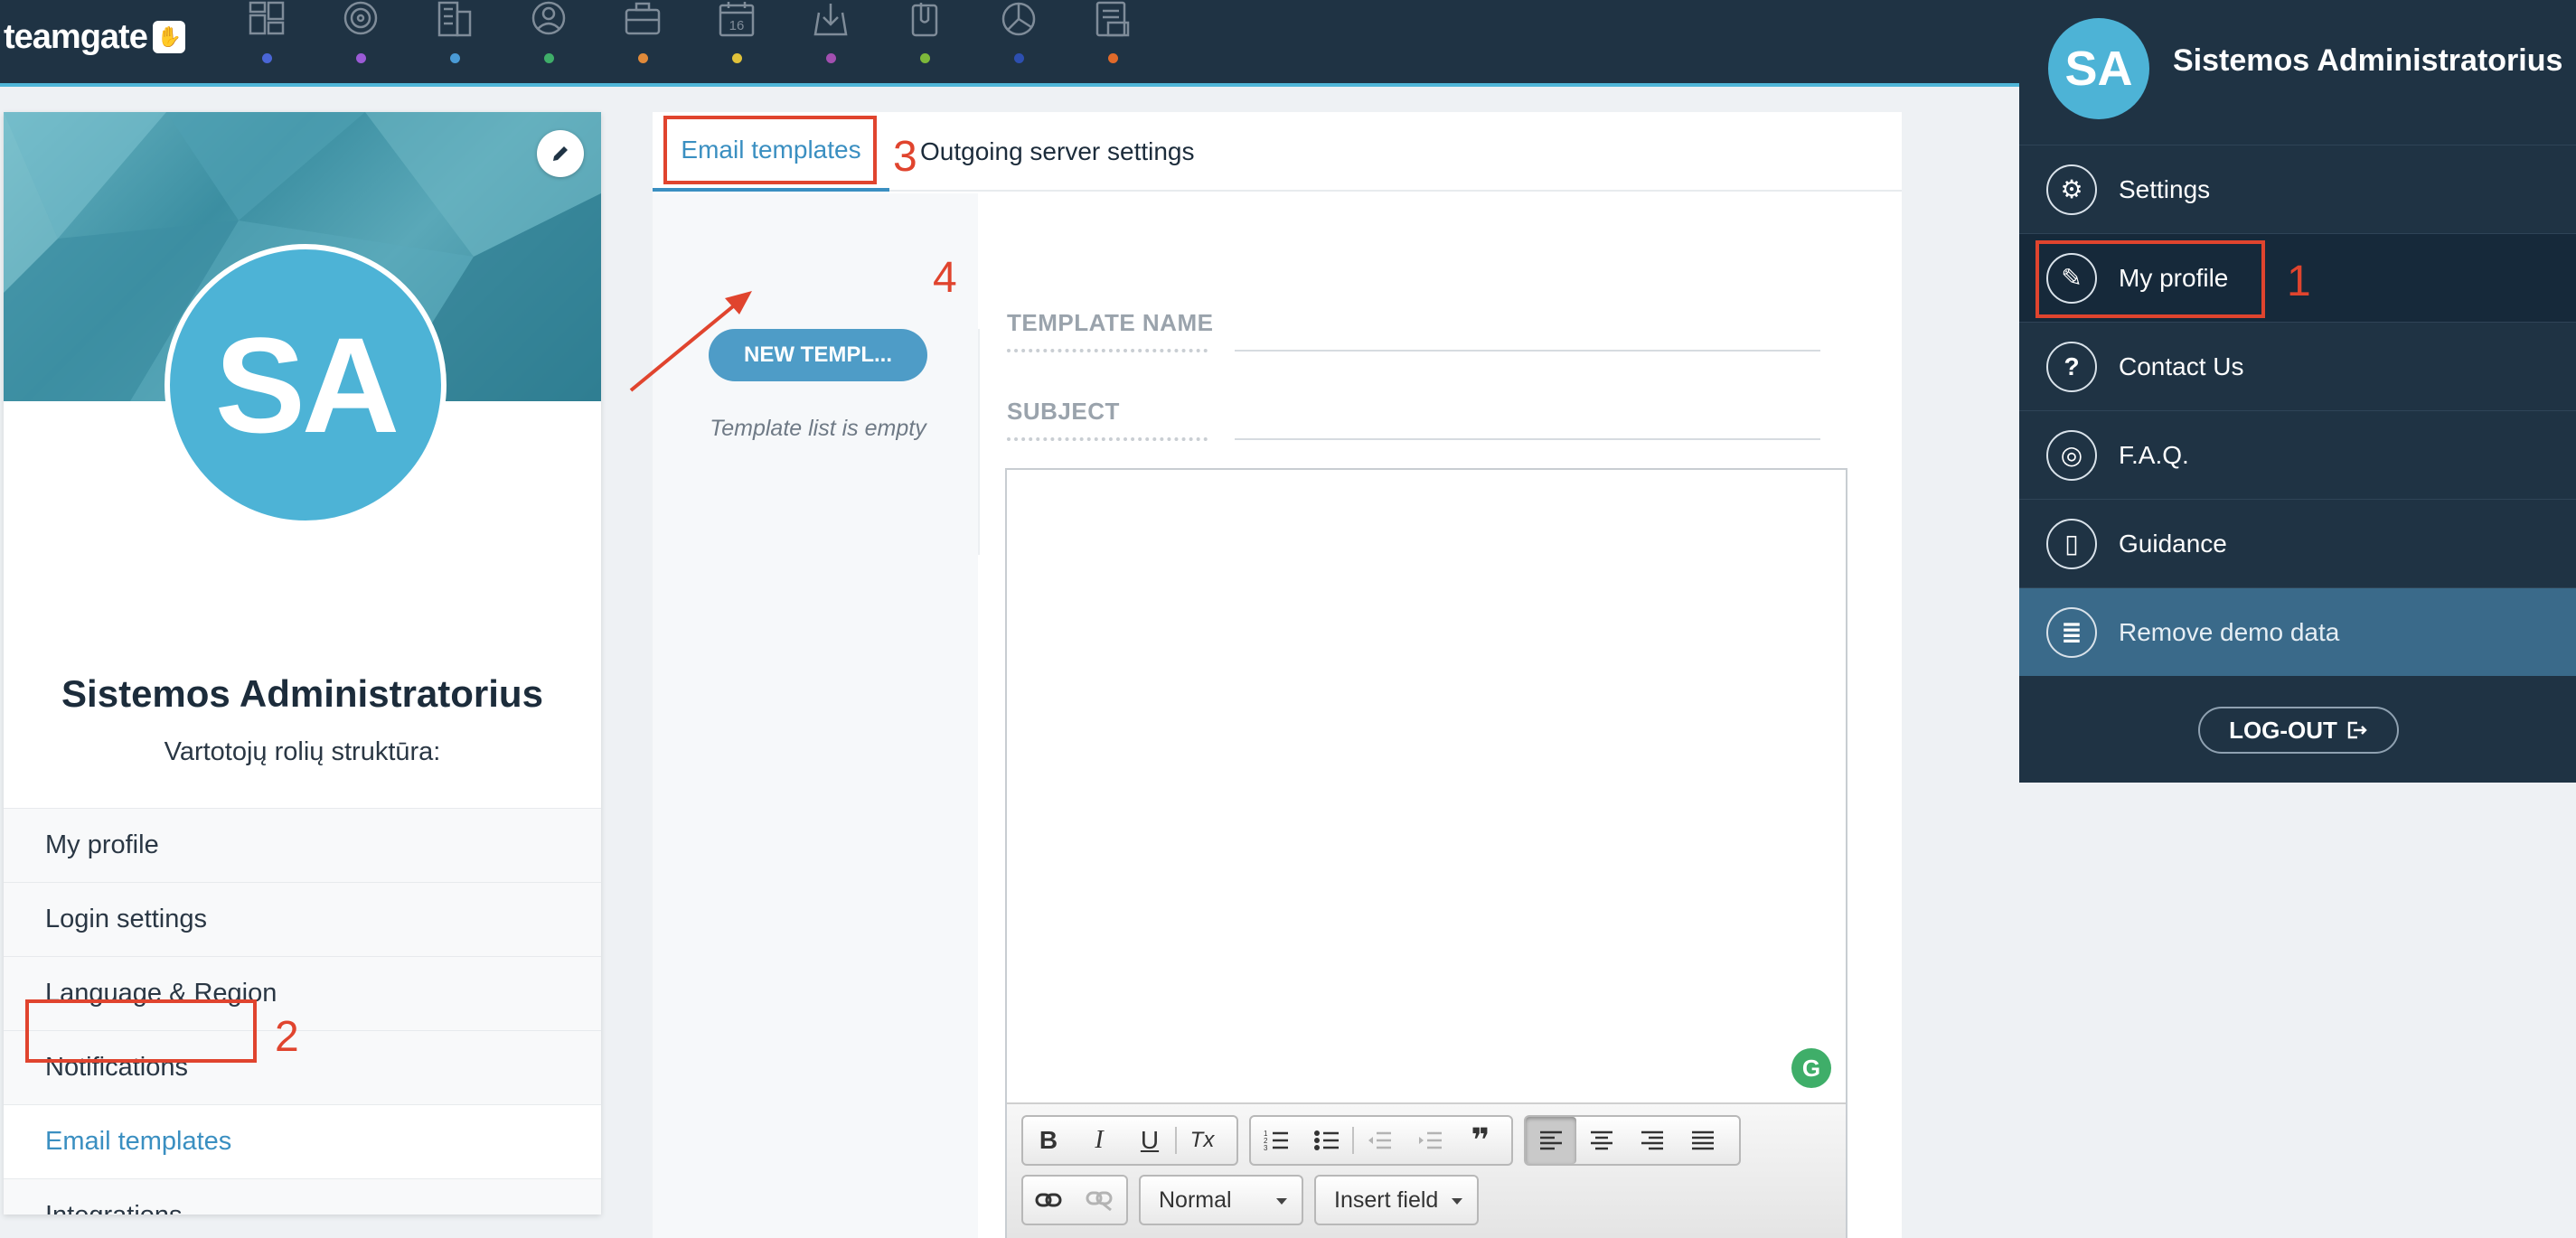  Describe the element at coordinates (1074, 152) in the screenshot. I see `tab-outgoing-server-settings: Outgoing server settings` at that location.